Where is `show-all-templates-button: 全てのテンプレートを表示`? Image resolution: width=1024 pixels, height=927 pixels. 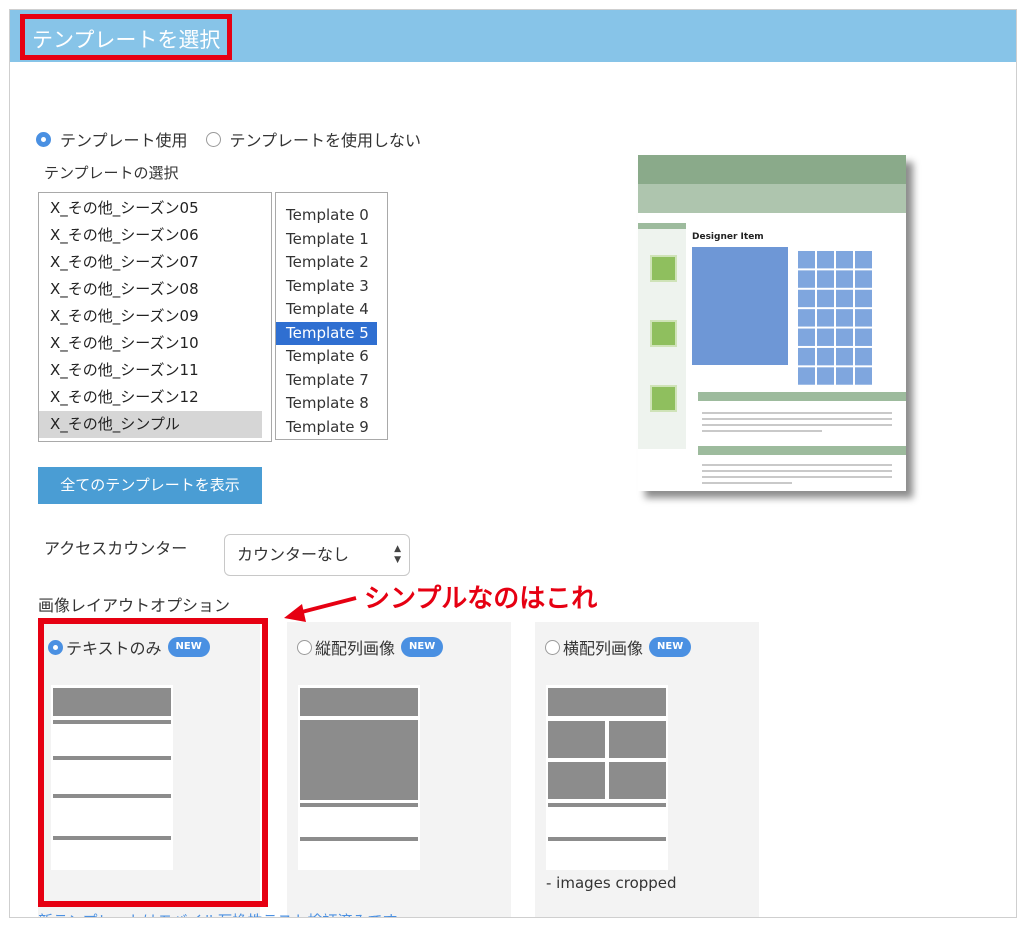 show-all-templates-button: 全てのテンプレートを表示 is located at coordinates (150, 485).